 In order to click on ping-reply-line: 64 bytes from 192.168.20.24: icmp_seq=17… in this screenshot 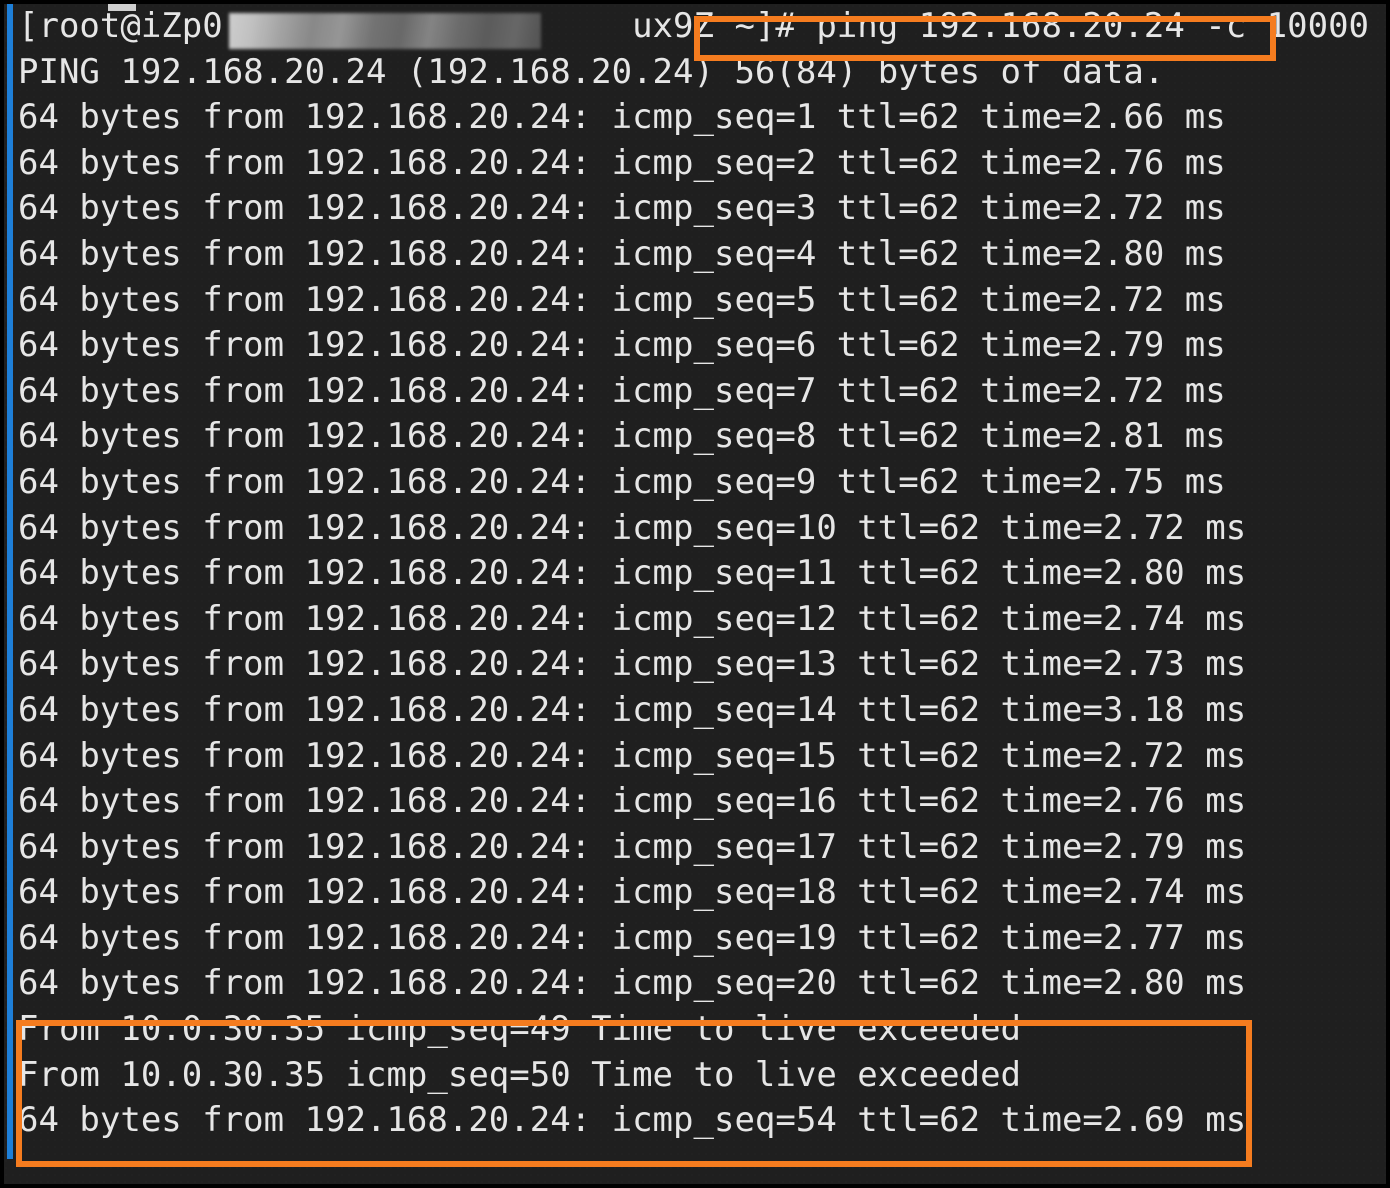, I will do `click(632, 846)`.